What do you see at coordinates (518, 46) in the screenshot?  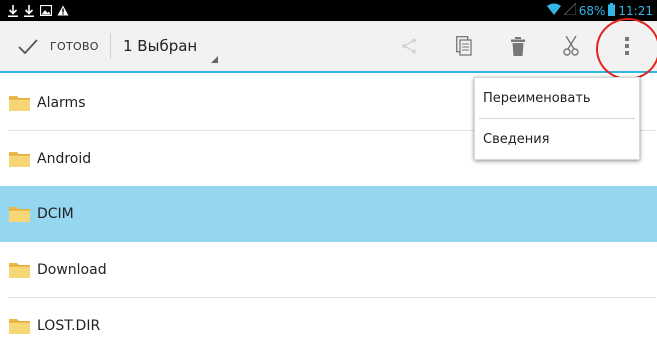 I see `delete-icon` at bounding box center [518, 46].